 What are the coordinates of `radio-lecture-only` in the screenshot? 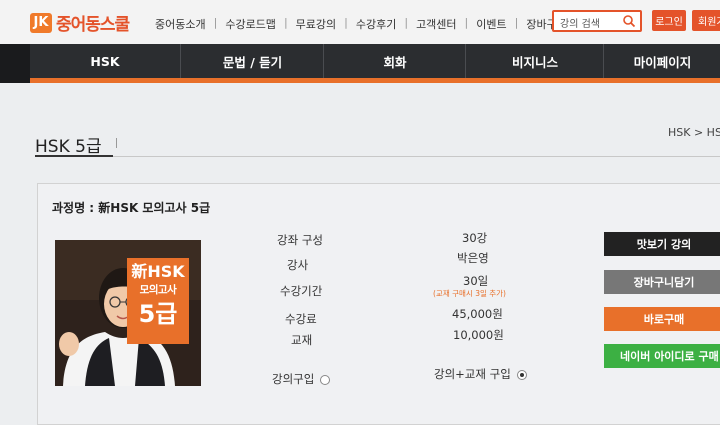 It's located at (325, 379).